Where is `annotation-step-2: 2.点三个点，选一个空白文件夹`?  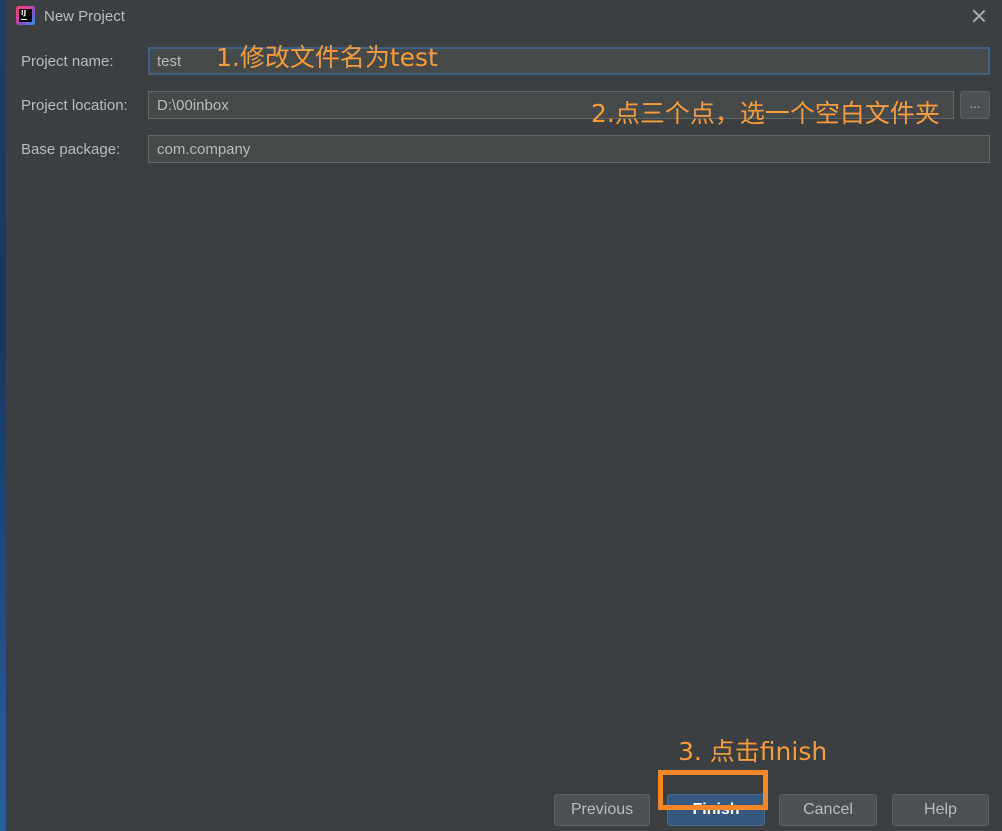
annotation-step-2: 2.点三个点，选一个空白文件夹 is located at coordinates (765, 113).